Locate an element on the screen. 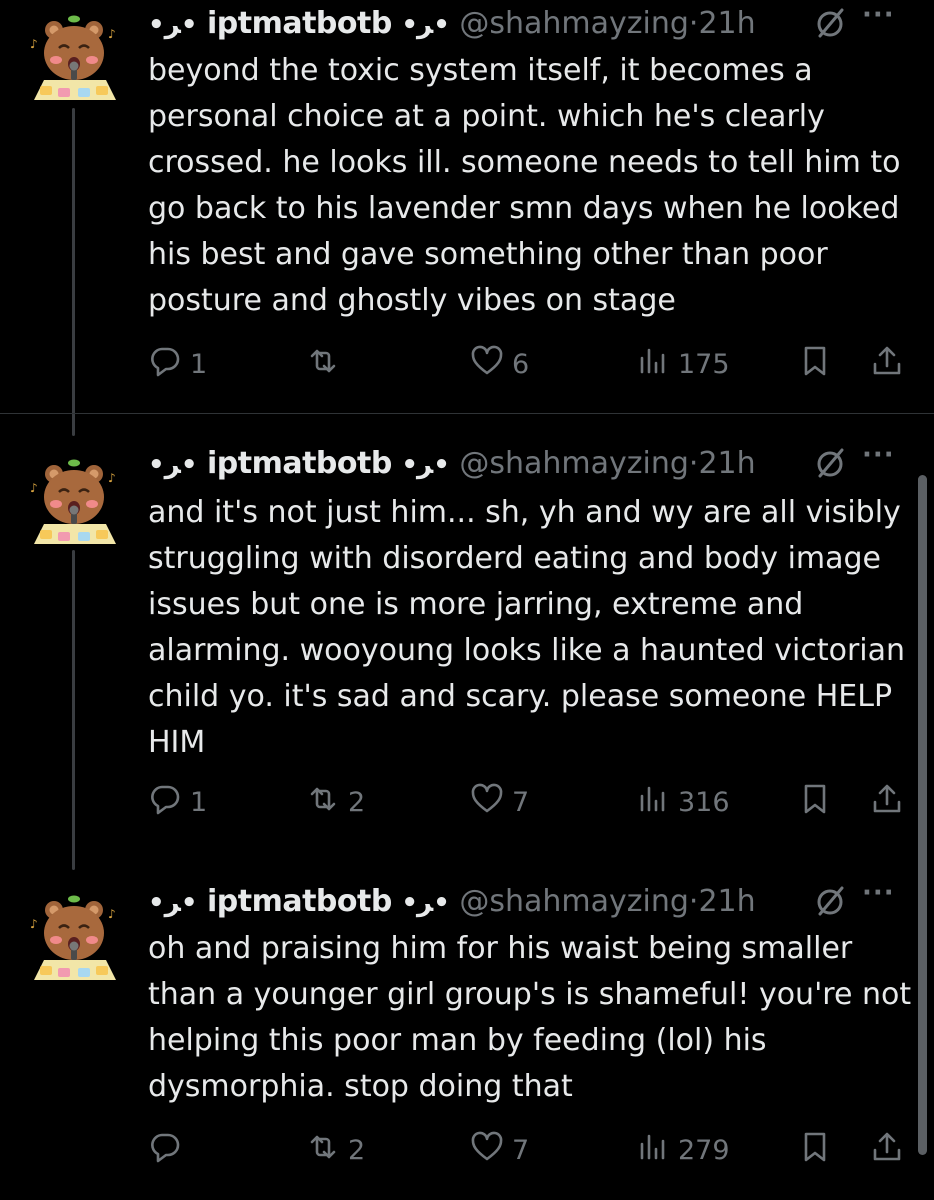 This screenshot has width=934, height=1200. views-button: 175 is located at coordinates (683, 364).